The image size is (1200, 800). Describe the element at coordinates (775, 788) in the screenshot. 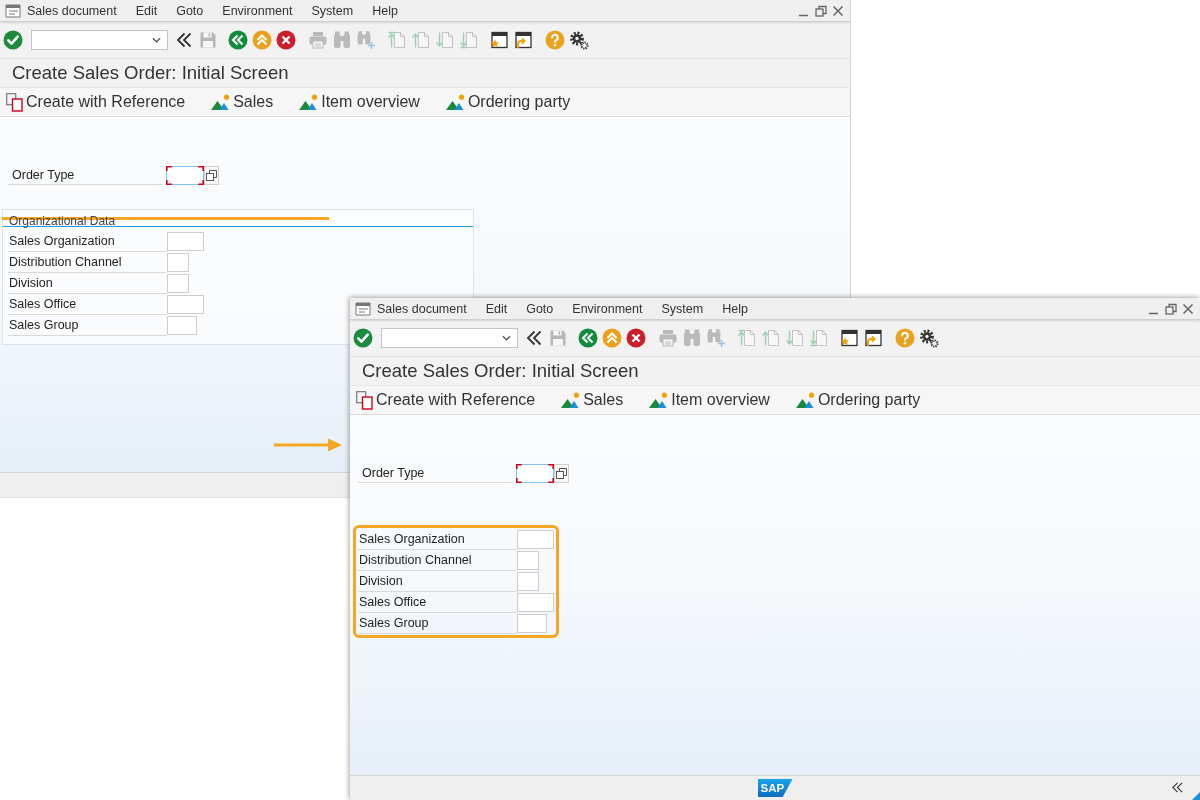

I see `brand-logo: SAP` at that location.